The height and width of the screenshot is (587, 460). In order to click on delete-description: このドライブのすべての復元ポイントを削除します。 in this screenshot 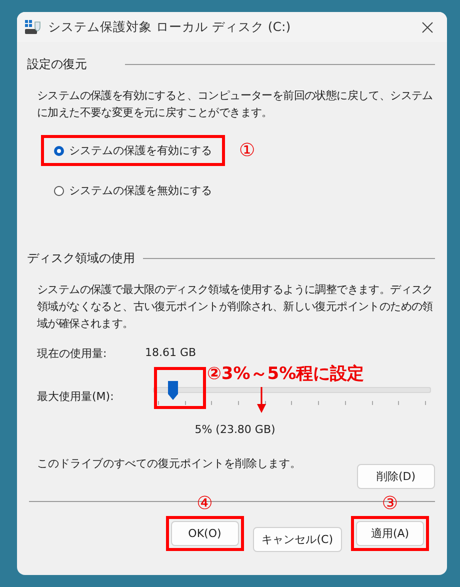, I will do `click(169, 463)`.